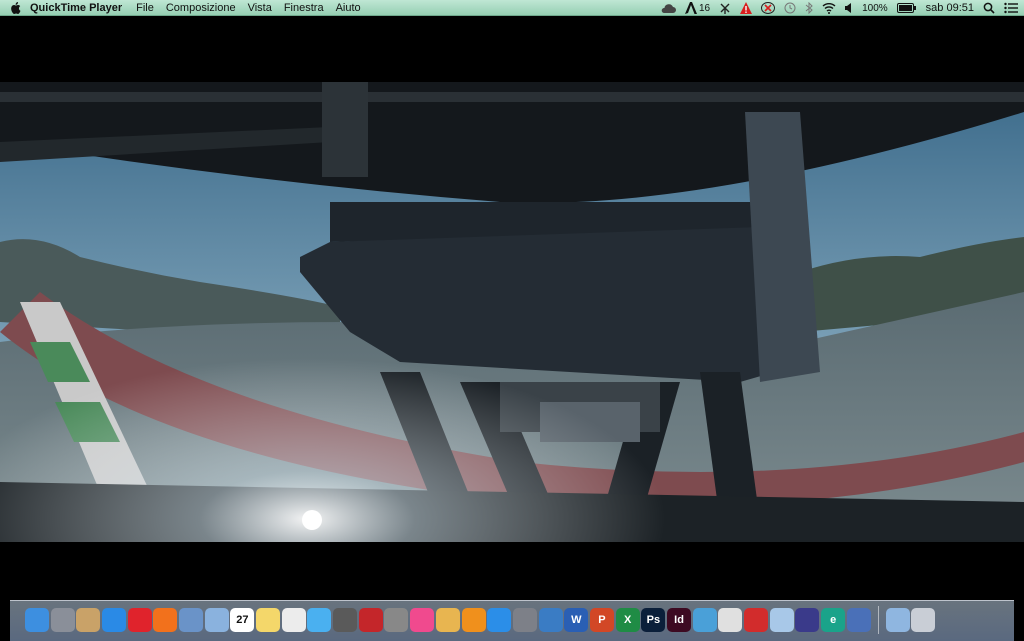 The width and height of the screenshot is (1024, 641). I want to click on system-preferences-icon, so click(524, 620).